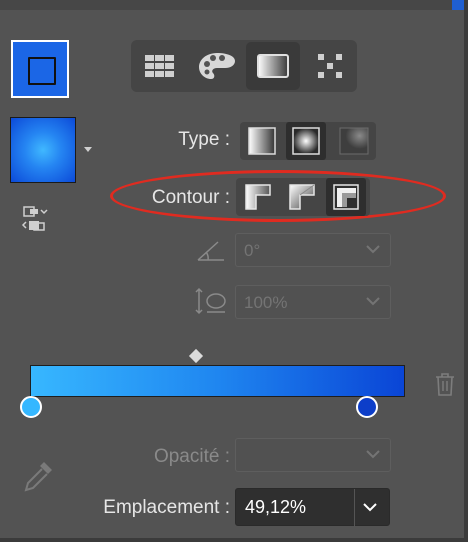  I want to click on stroke-within-icon, so click(258, 197).